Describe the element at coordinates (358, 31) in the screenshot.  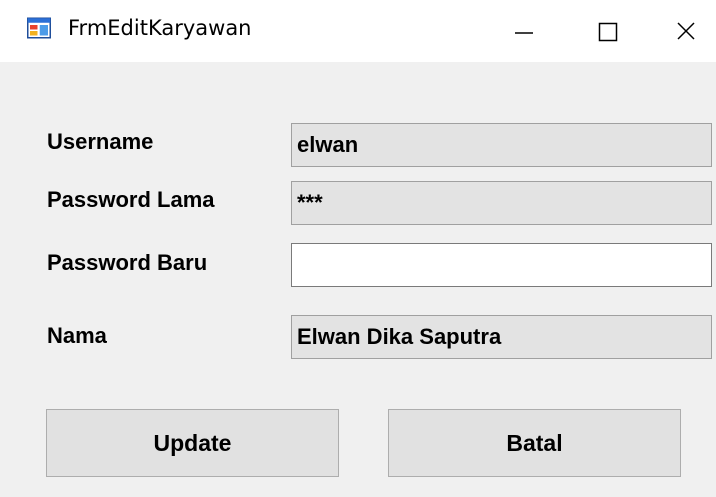
I see `title-bar: FrmEditKaryawan` at that location.